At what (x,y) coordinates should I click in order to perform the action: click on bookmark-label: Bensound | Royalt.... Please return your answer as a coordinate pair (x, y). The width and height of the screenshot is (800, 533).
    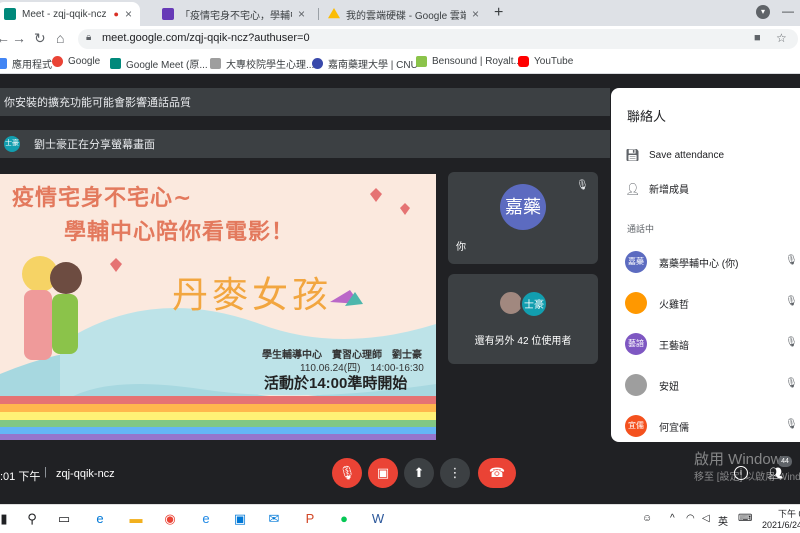
    Looking at the image, I should click on (477, 61).